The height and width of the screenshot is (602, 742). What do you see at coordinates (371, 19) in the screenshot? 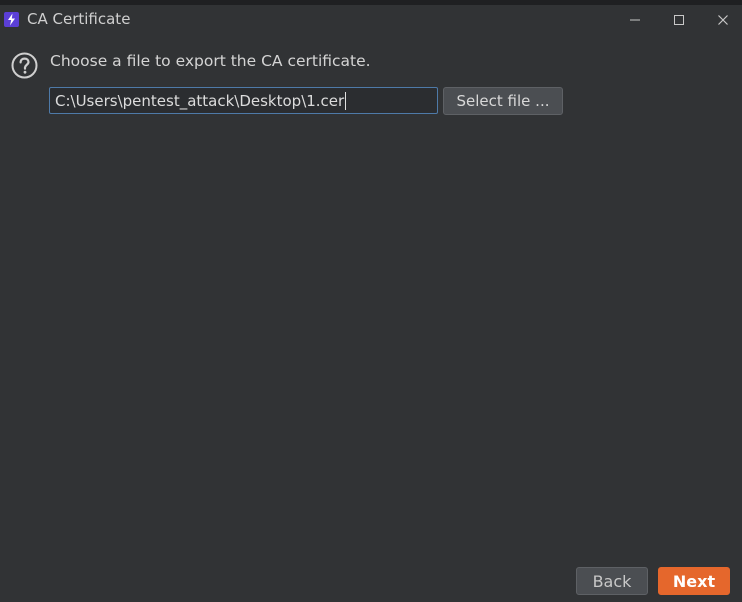
I see `title-bar: CA Certificate` at bounding box center [371, 19].